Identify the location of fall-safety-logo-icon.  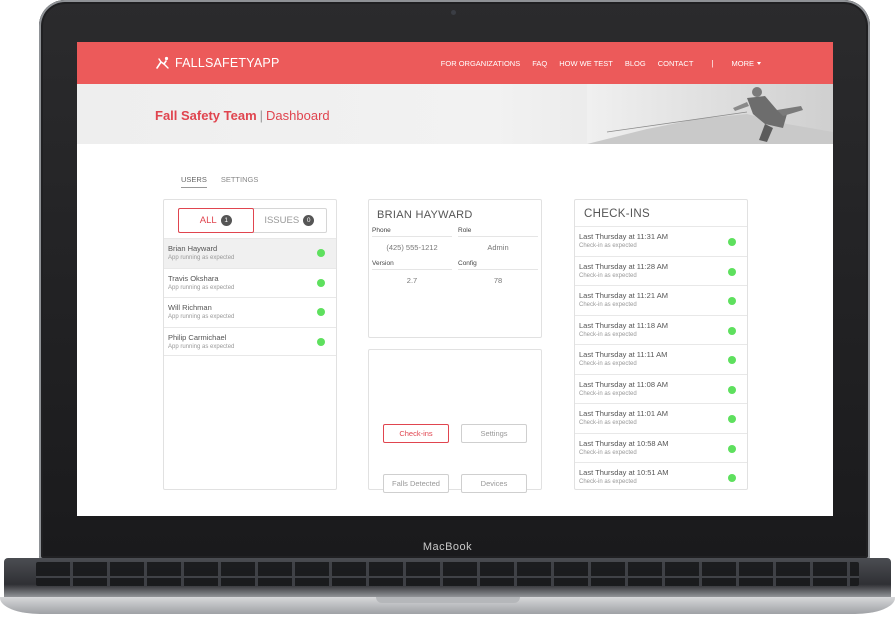
(162, 62).